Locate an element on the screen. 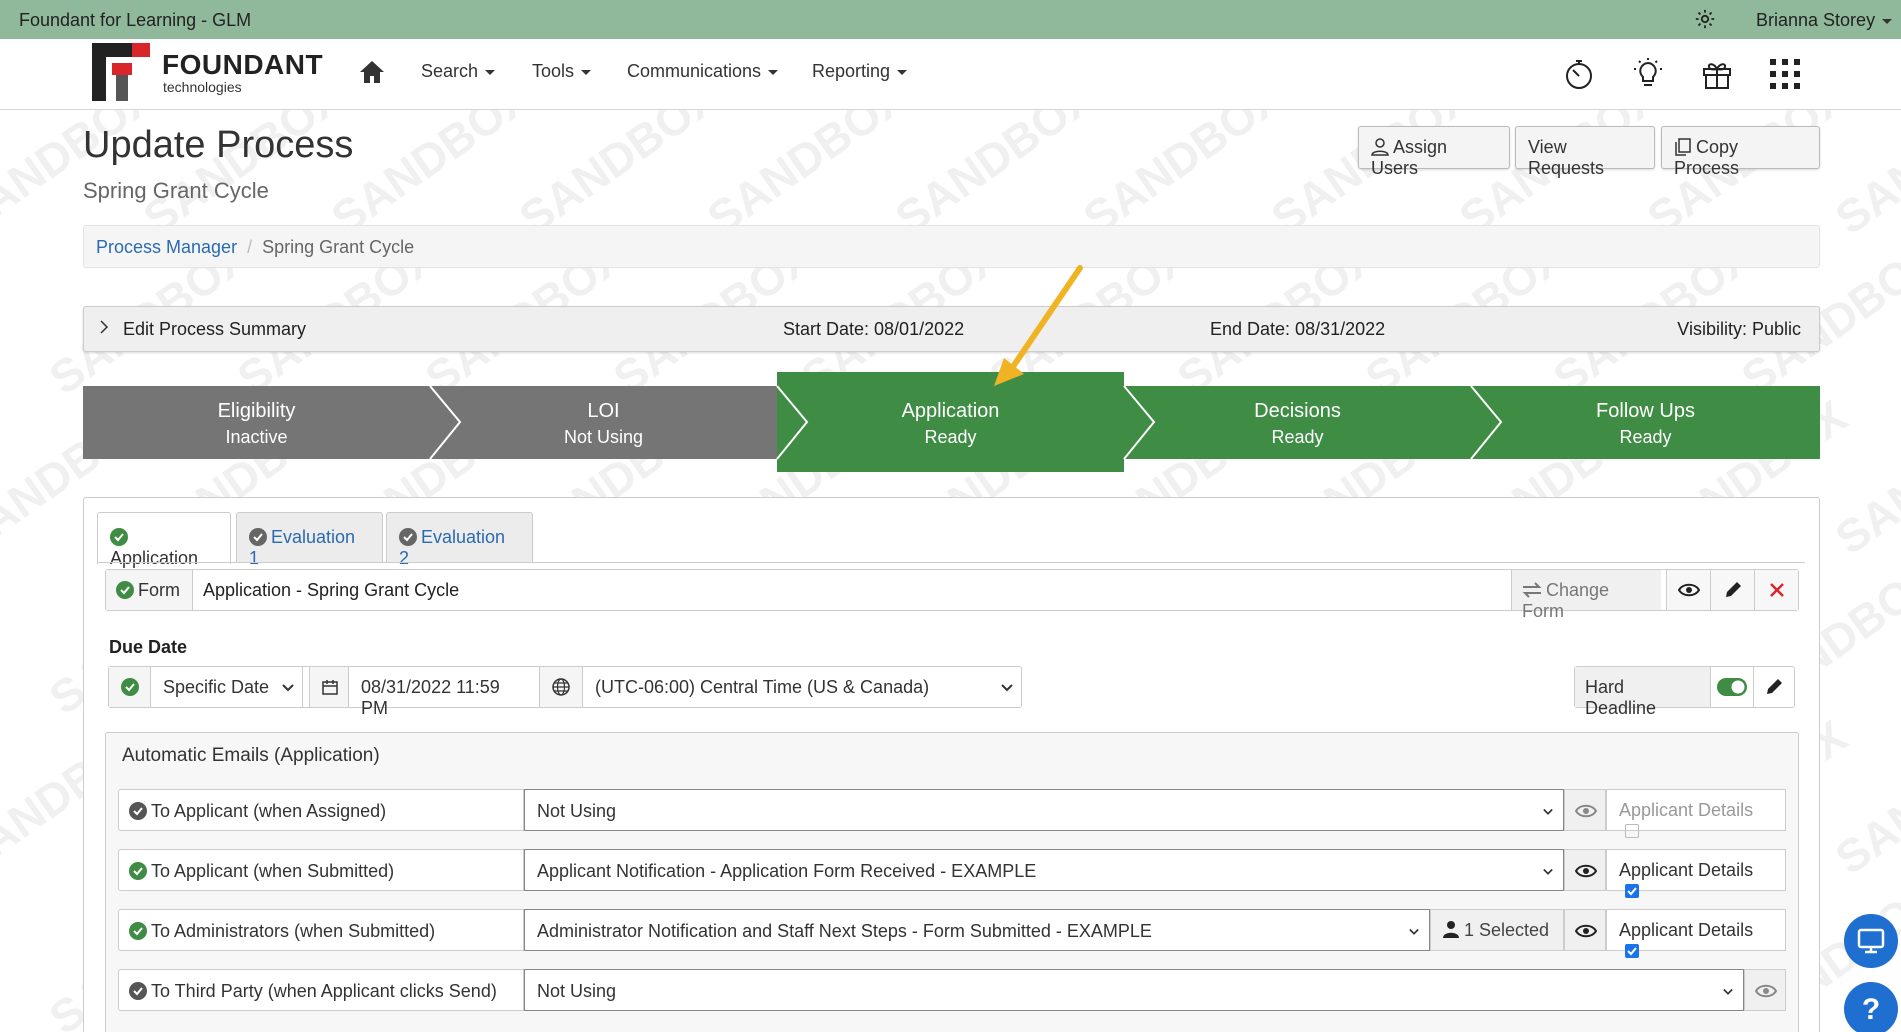 The width and height of the screenshot is (1901, 1032). hard-deadline-group: Hard Deadline is located at coordinates (1684, 692).